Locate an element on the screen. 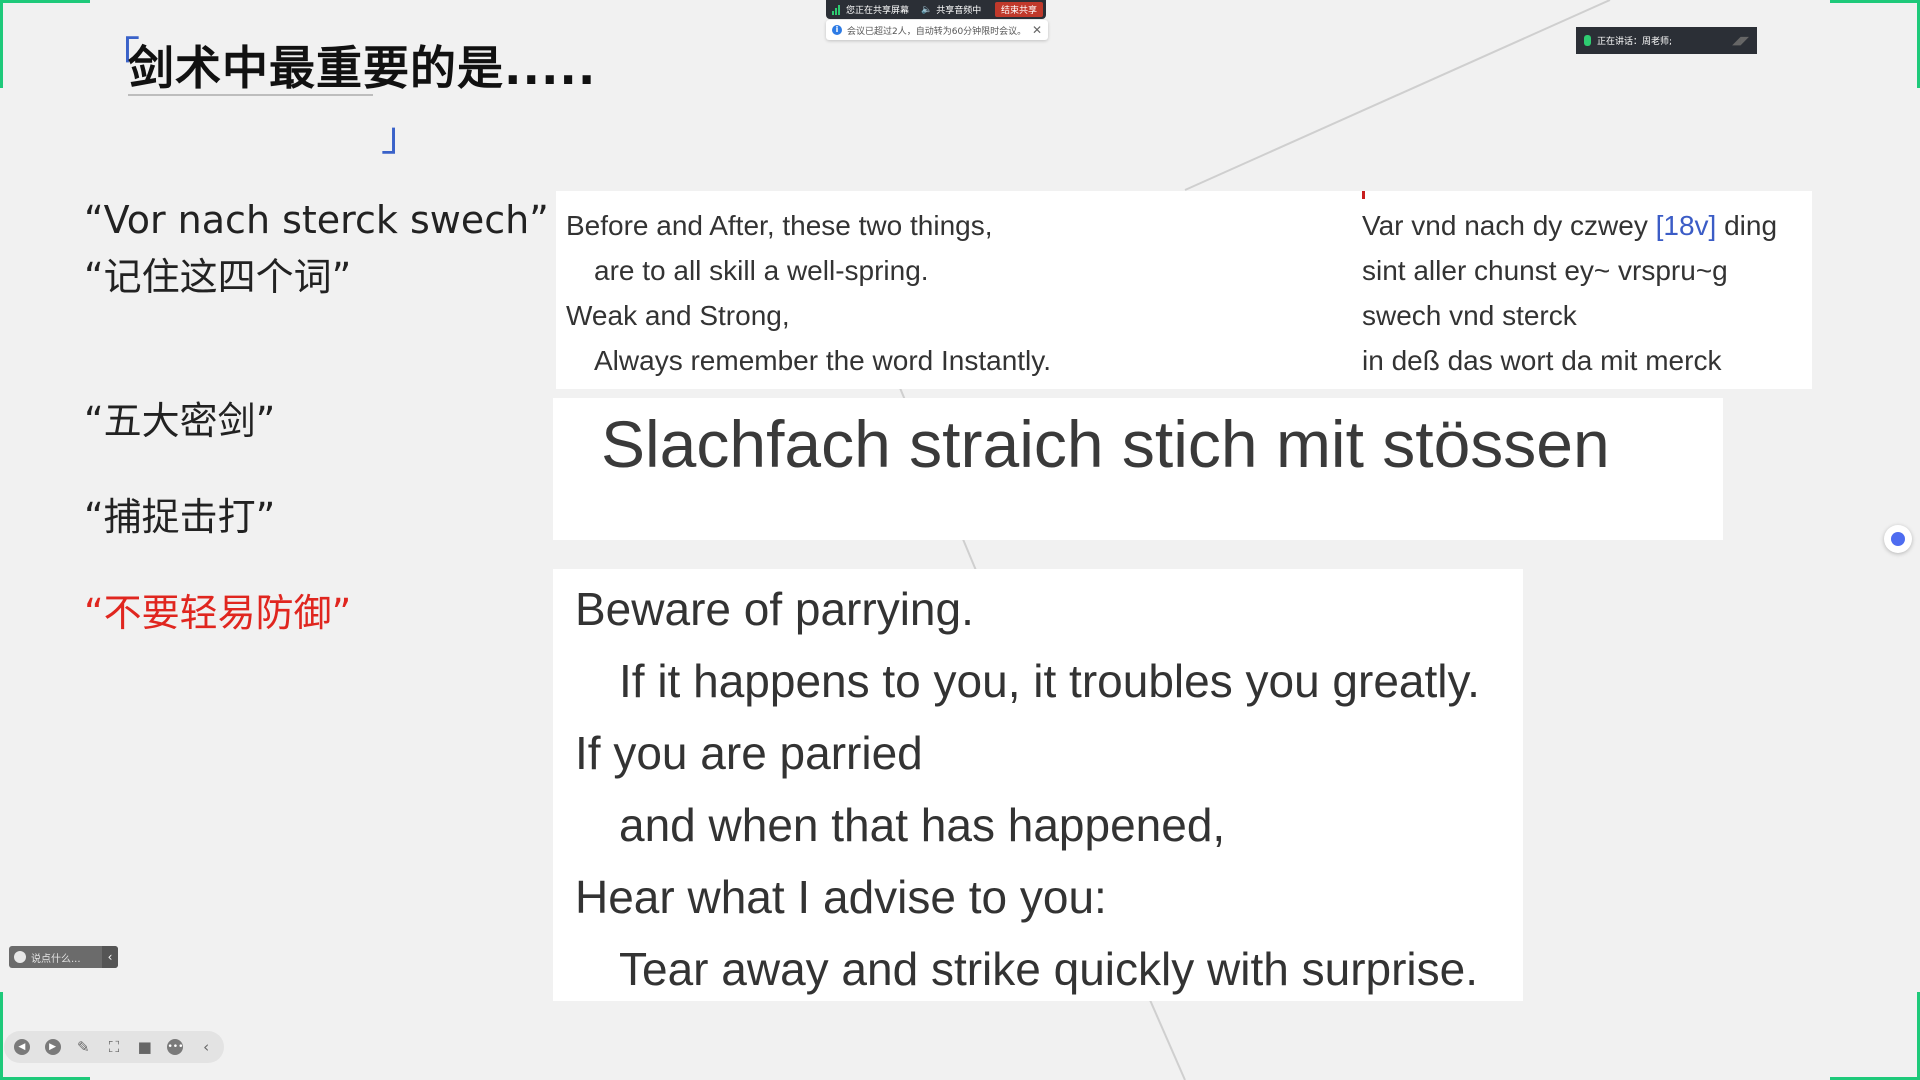  verse-line: Beware of parrying. is located at coordinates (774, 609).